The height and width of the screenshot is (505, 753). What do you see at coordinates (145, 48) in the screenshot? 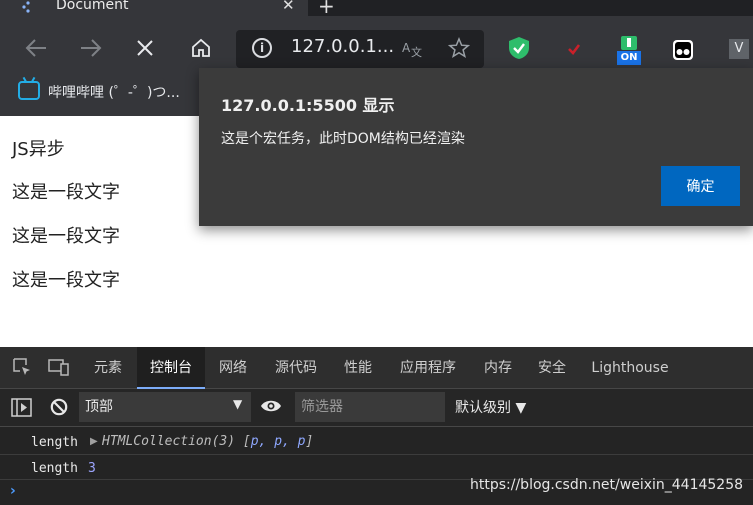
I see `stop-loading-icon` at bounding box center [145, 48].